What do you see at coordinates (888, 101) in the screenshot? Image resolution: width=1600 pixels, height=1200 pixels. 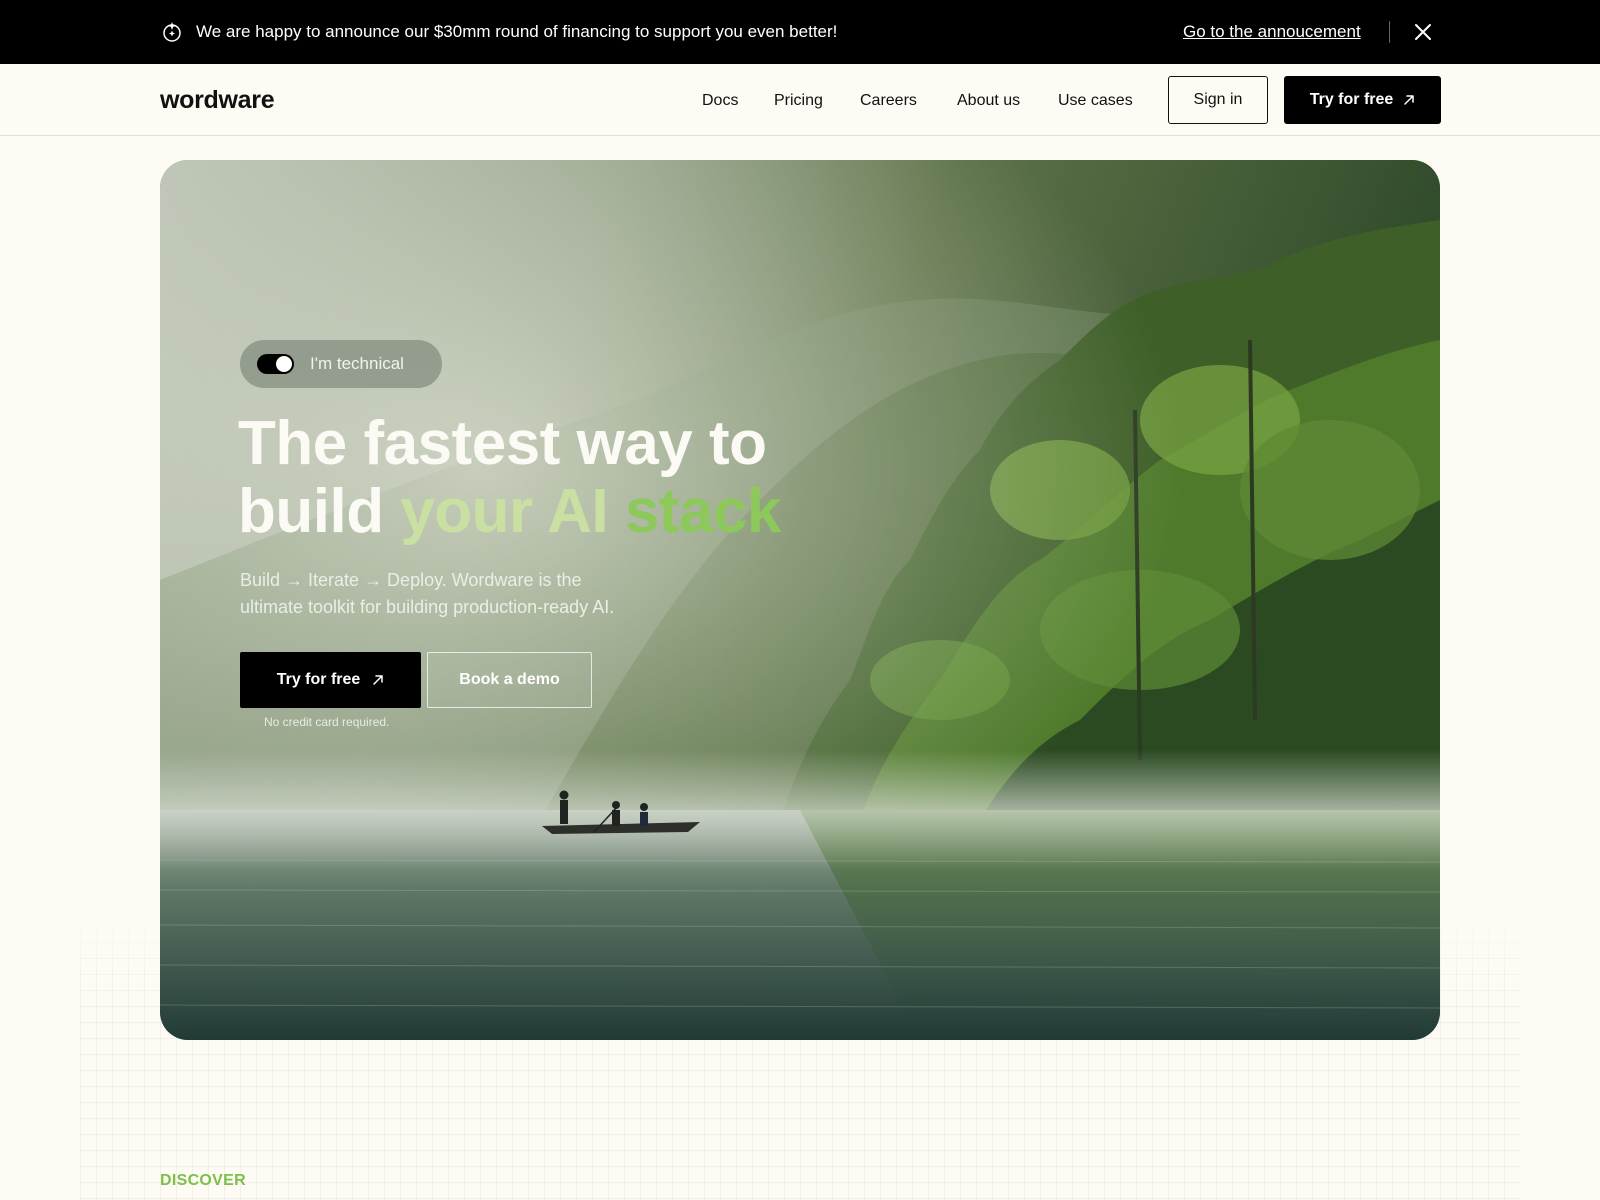 I see `nav-link-careers: Careers` at bounding box center [888, 101].